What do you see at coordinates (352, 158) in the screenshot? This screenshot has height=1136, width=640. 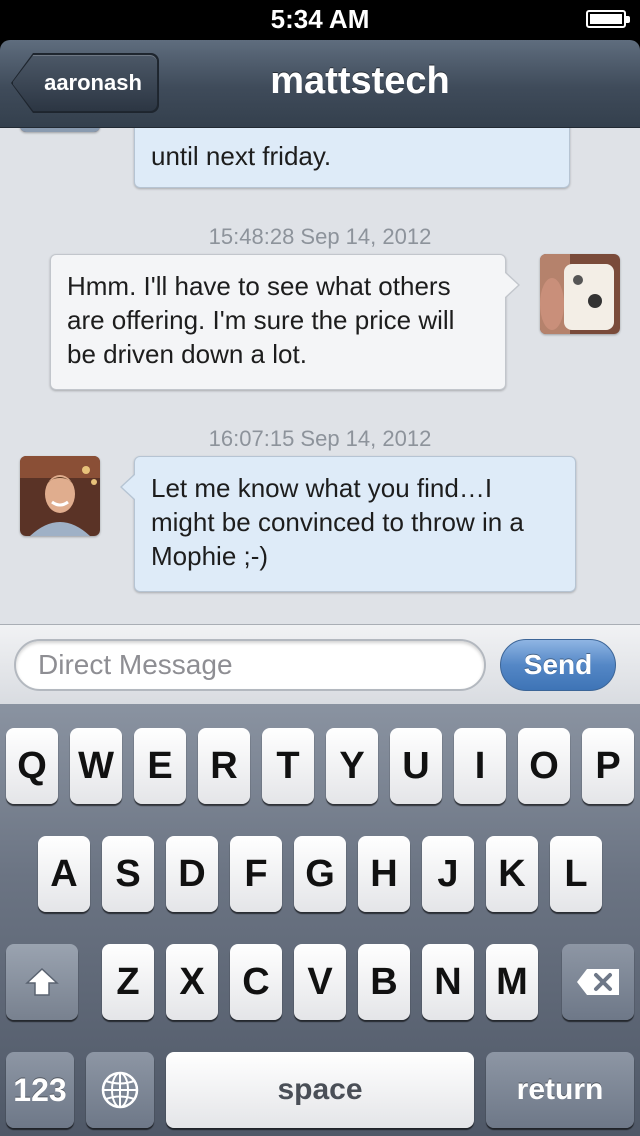 I see `message-bubble: until next friday.` at bounding box center [352, 158].